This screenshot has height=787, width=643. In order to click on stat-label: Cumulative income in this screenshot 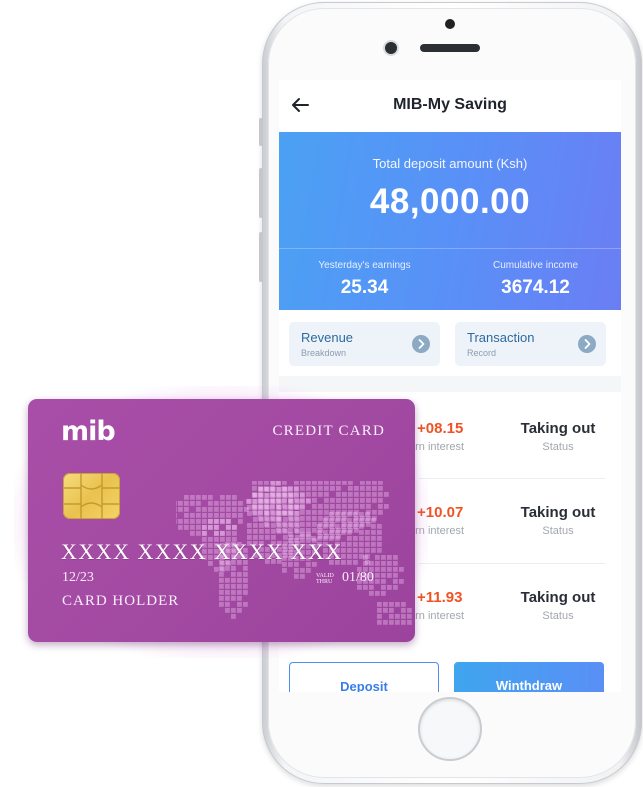, I will do `click(535, 265)`.